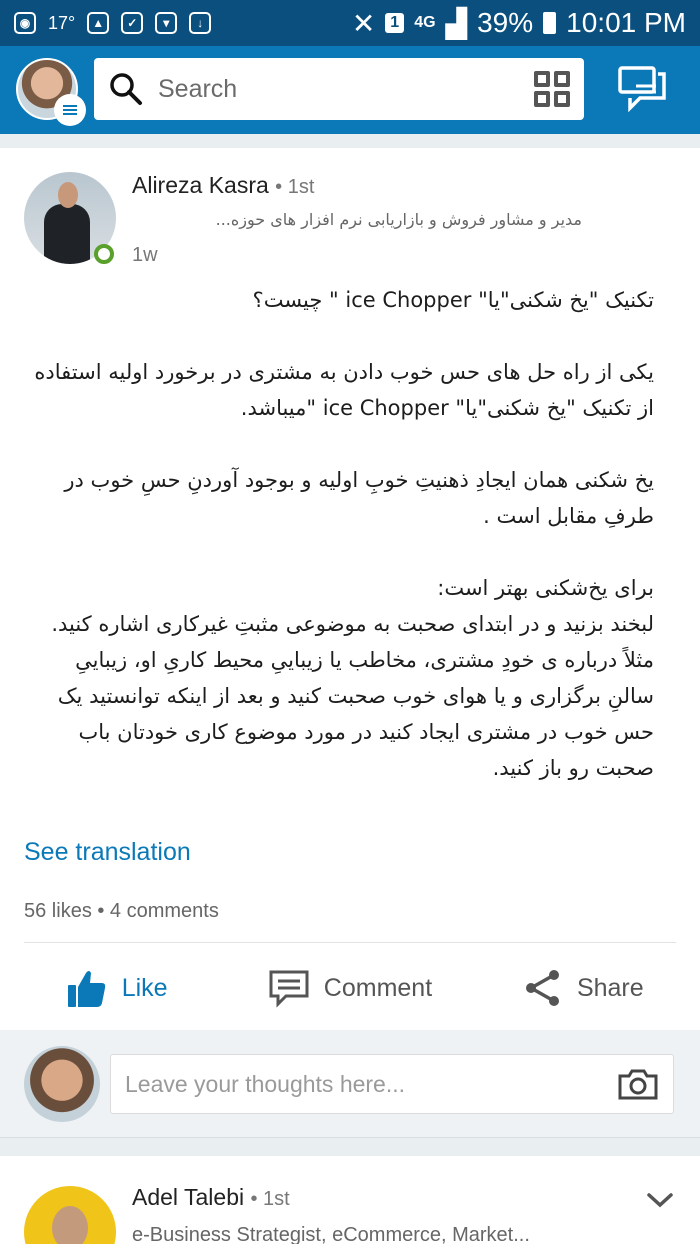  Describe the element at coordinates (456, 23) in the screenshot. I see `signal-icon: ▟` at that location.